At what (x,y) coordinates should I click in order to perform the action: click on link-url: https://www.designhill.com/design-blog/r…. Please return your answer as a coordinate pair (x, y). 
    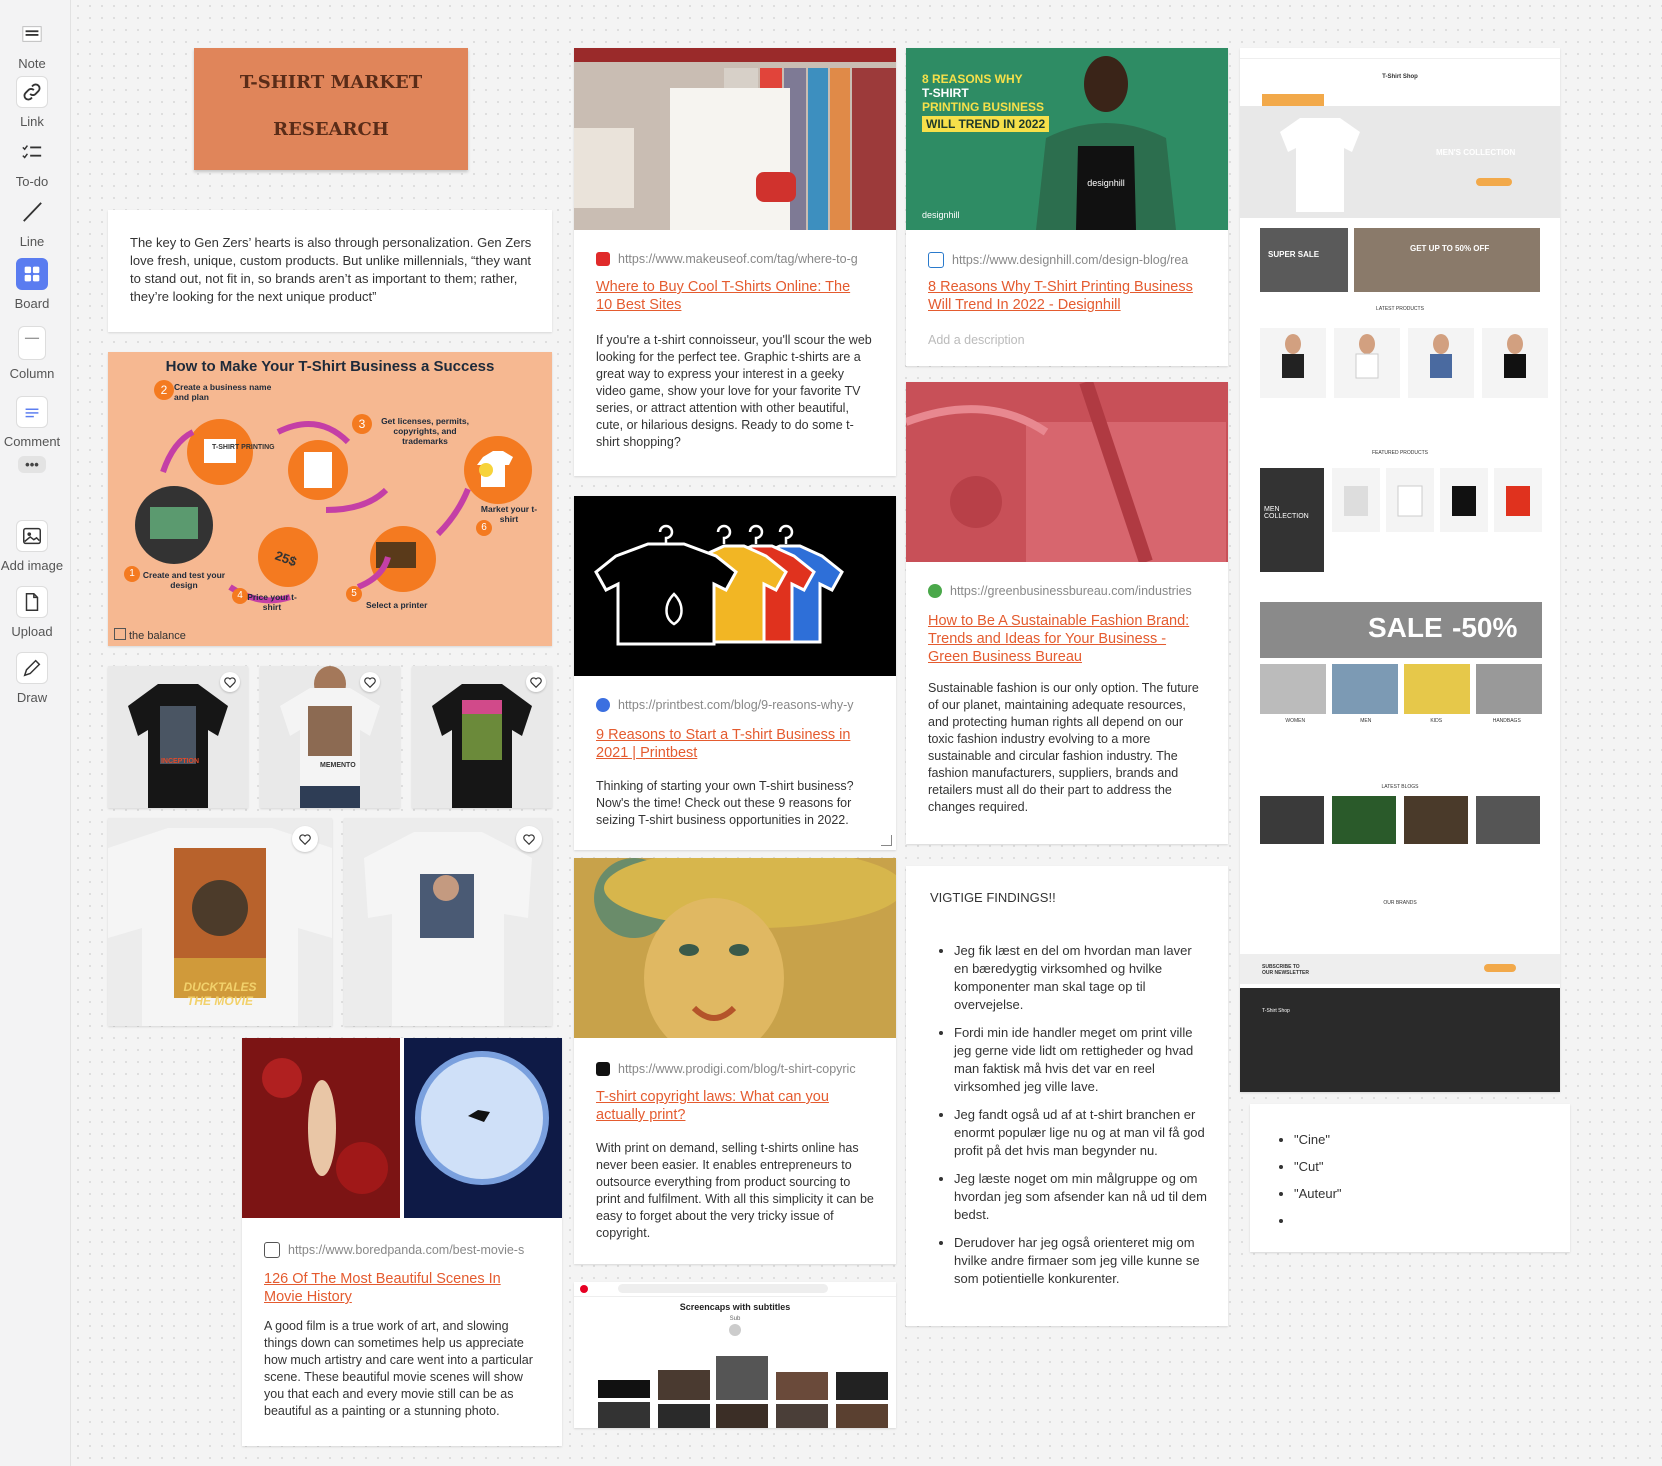
    Looking at the image, I should click on (1063, 260).